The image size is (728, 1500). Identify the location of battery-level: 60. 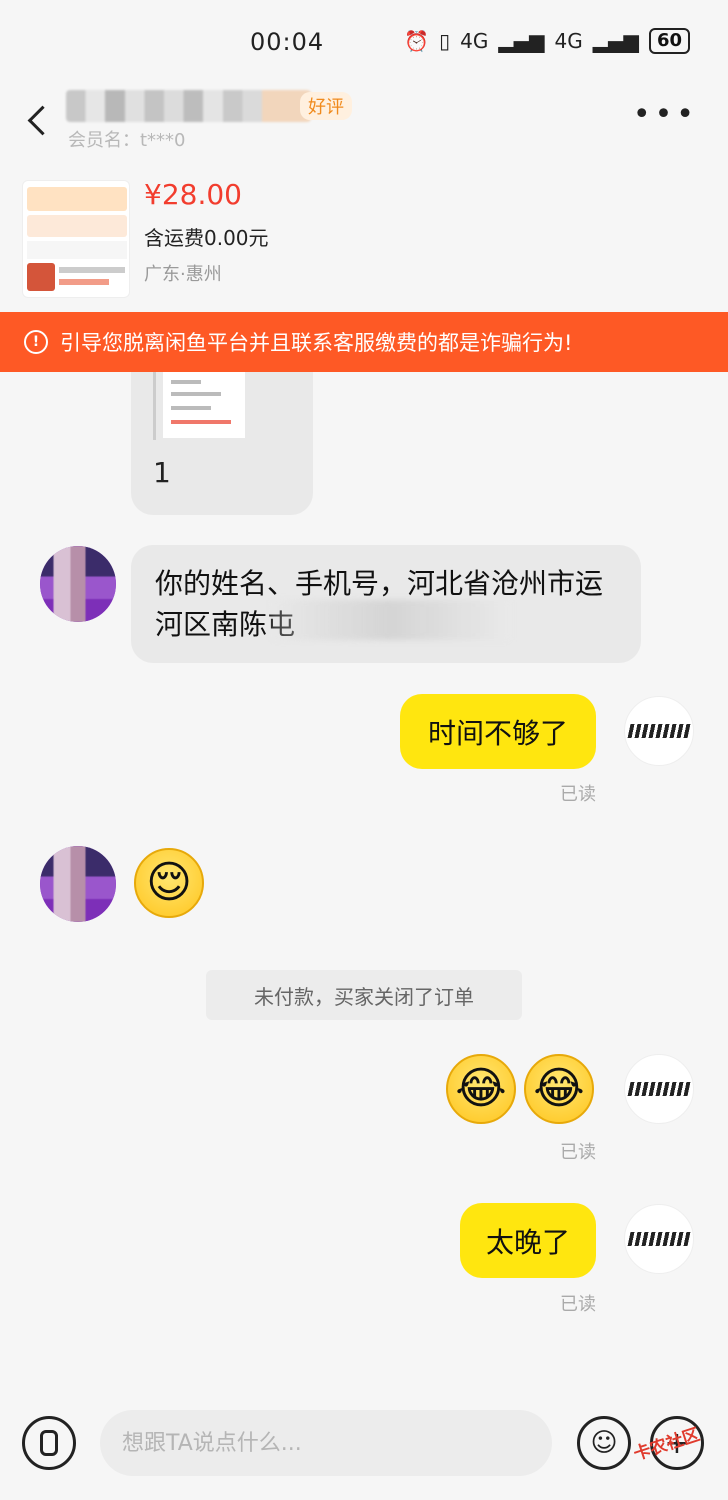
(669, 41).